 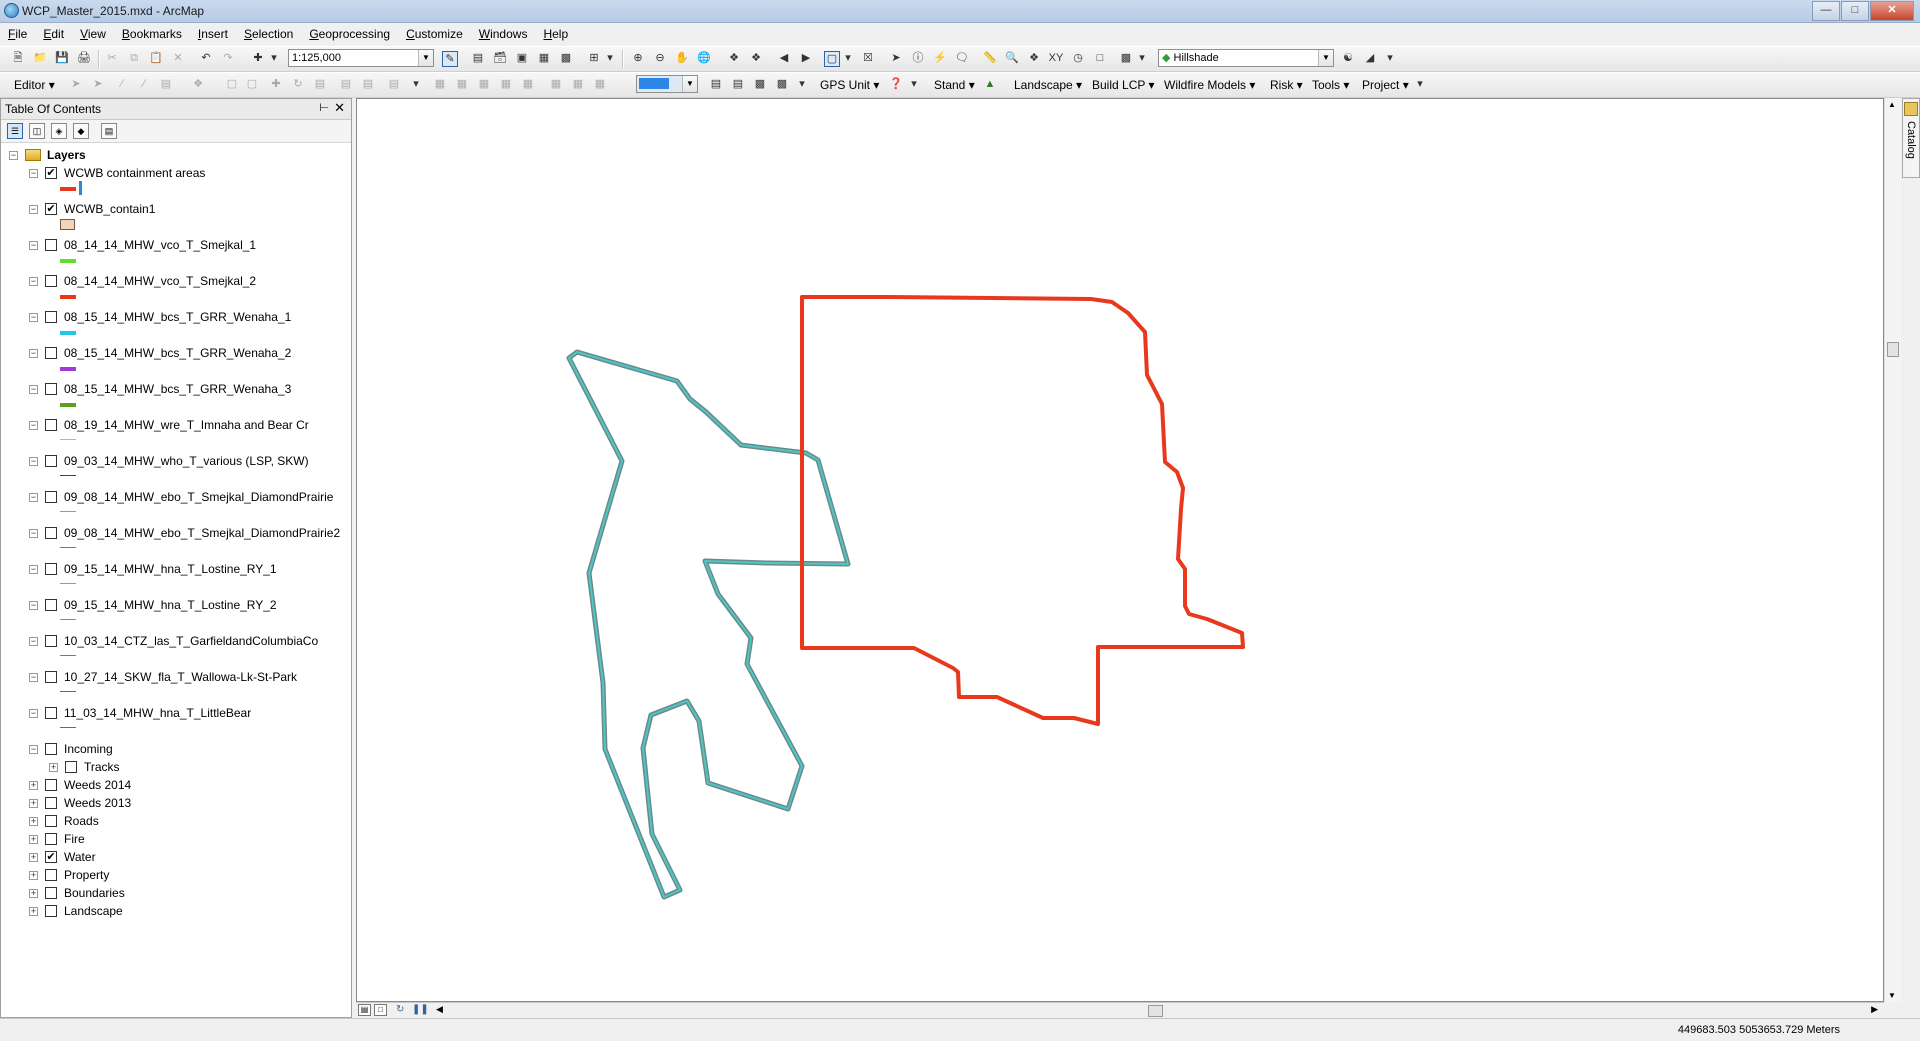 I want to click on cut-polygons-icon: ▢, so click(x=252, y=85).